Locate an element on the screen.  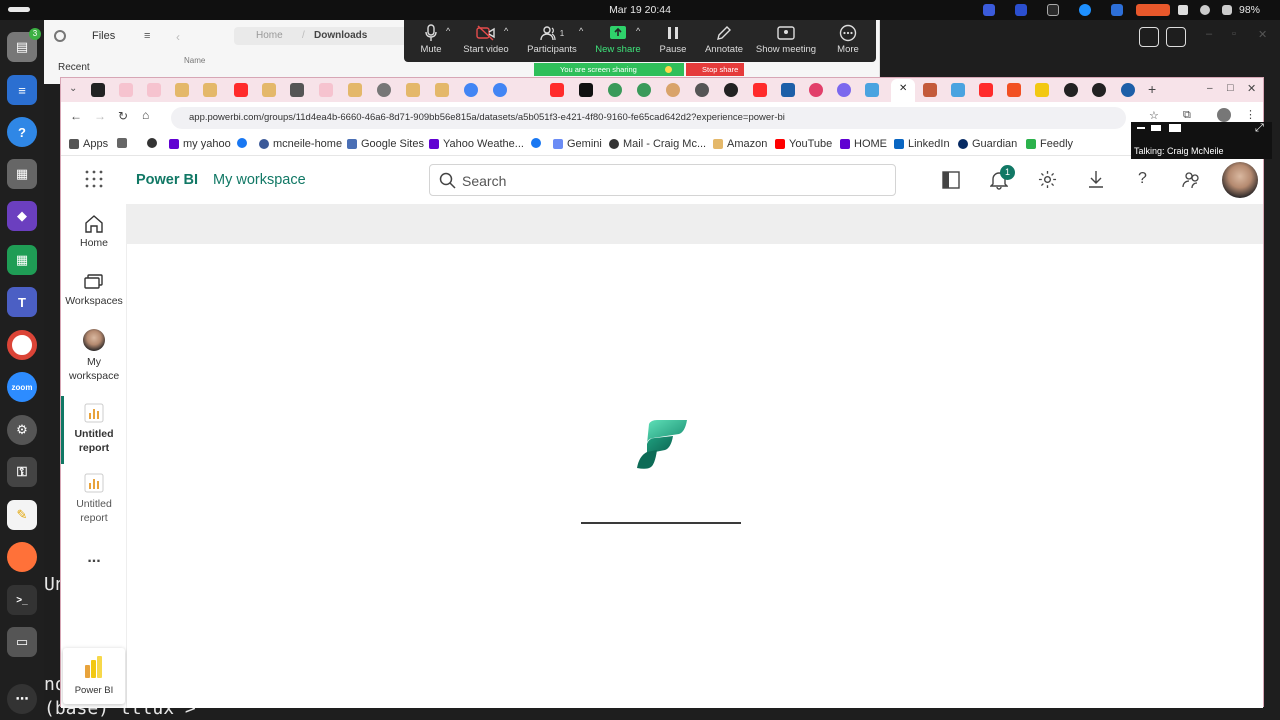
shield-icon is located at coordinates (1117, 10).